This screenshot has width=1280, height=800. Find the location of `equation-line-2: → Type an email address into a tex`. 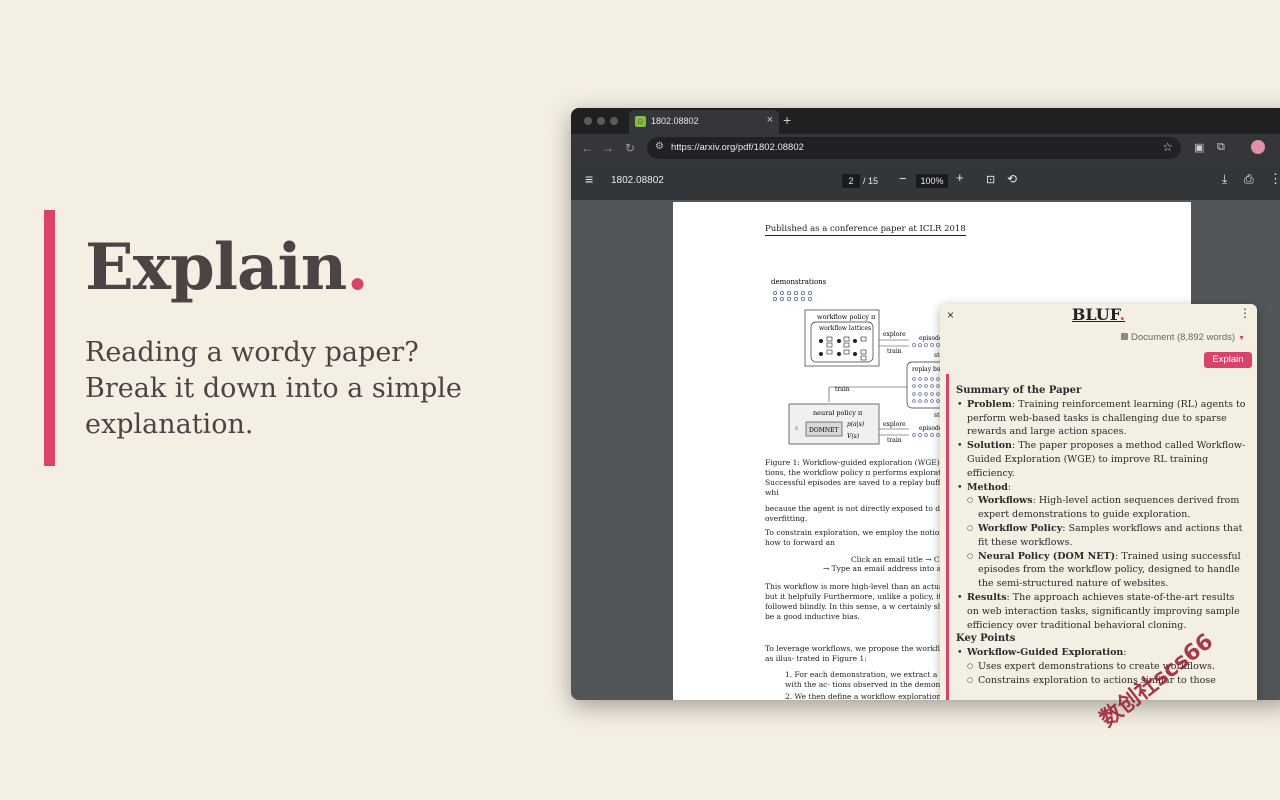

equation-line-2: → Type an email address into a tex is located at coordinates (889, 568).